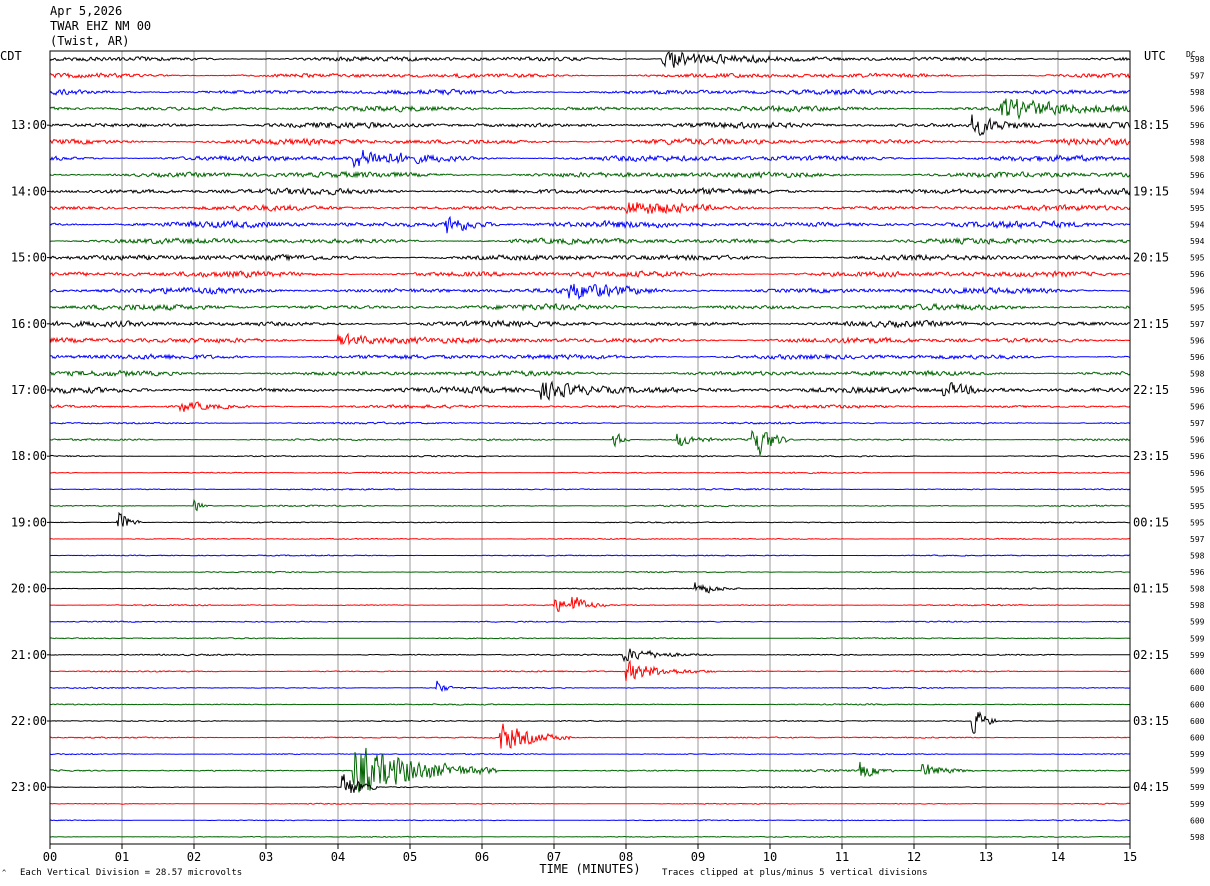  I want to click on utc-hour-label: 02:15, so click(1151, 655).